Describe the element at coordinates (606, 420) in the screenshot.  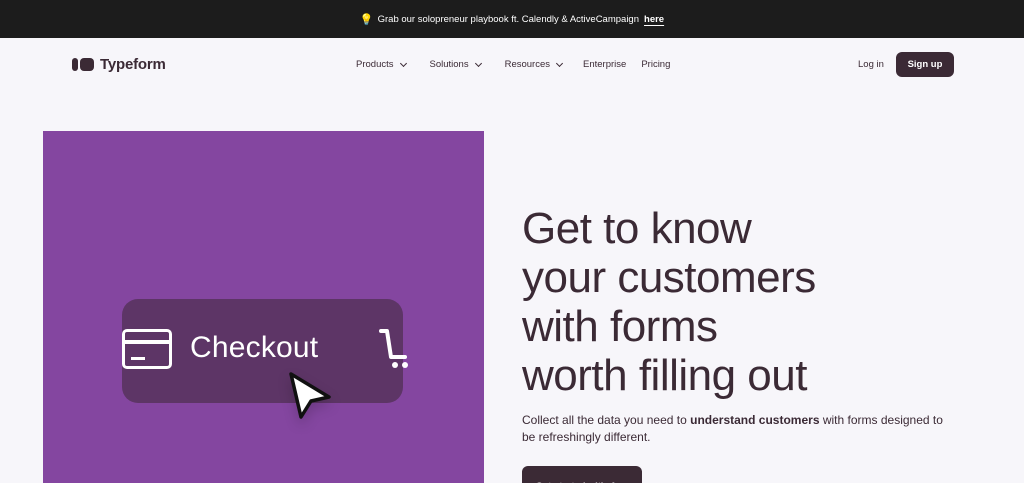
I see `subtitle-text: Collect all the data you need to` at that location.